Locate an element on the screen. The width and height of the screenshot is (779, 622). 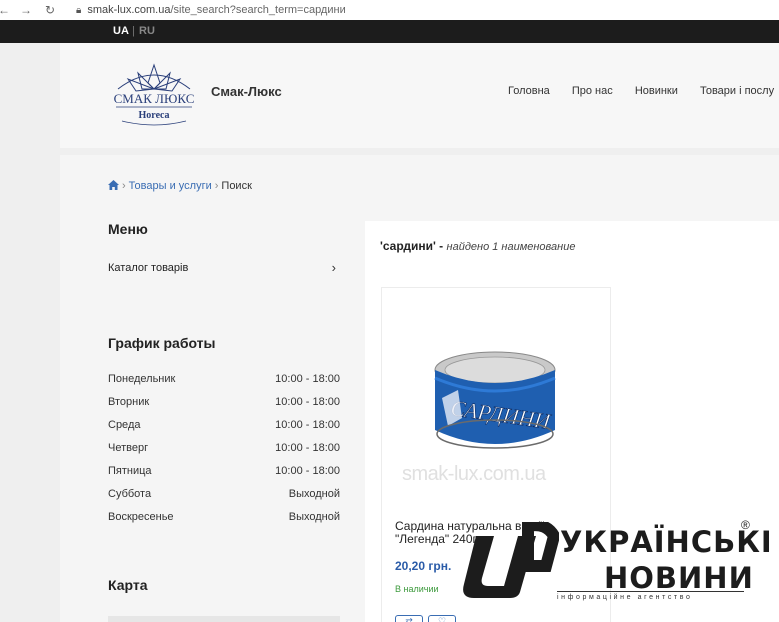
nav-products: Товари і послу is located at coordinates (737, 91).